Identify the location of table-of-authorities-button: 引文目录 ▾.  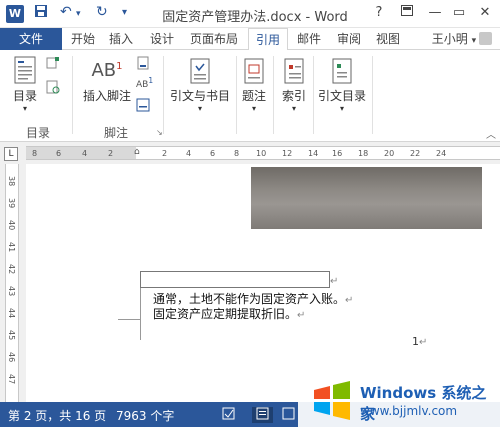
(342, 85).